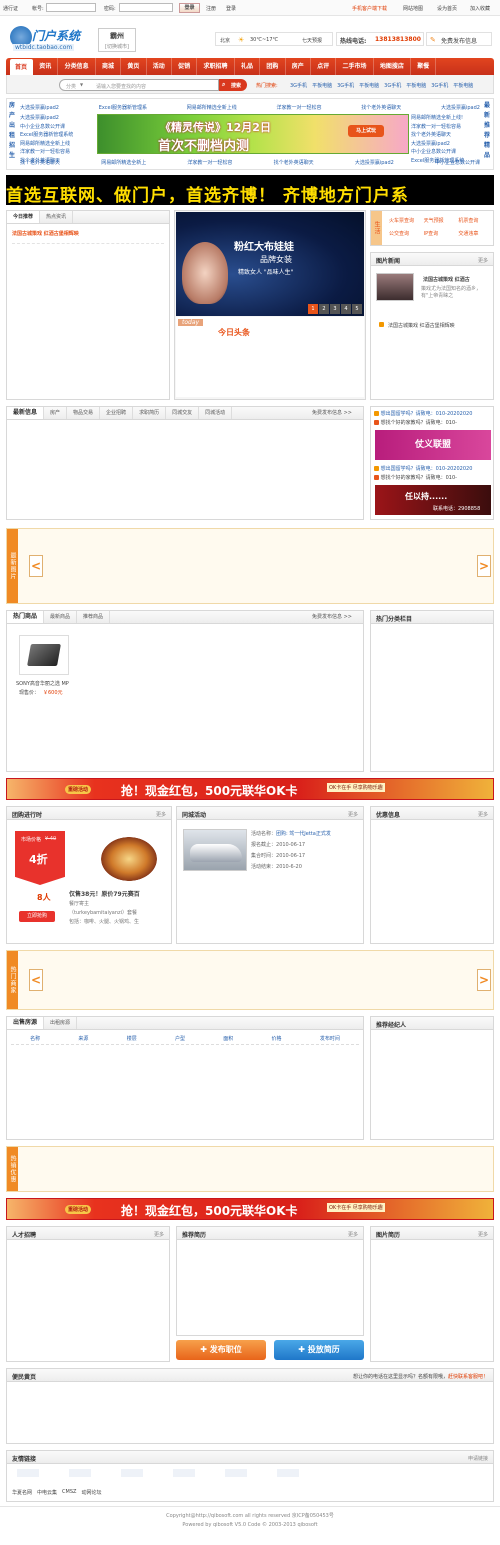 This screenshot has height=1545, width=500. What do you see at coordinates (480, 8) in the screenshot?
I see `add-favorite-link: 加入收藏` at bounding box center [480, 8].